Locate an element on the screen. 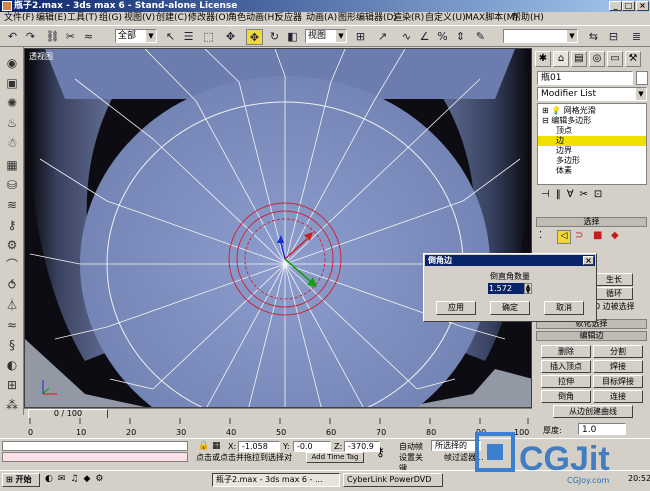  mirror-icon: ⇆ is located at coordinates (593, 37).